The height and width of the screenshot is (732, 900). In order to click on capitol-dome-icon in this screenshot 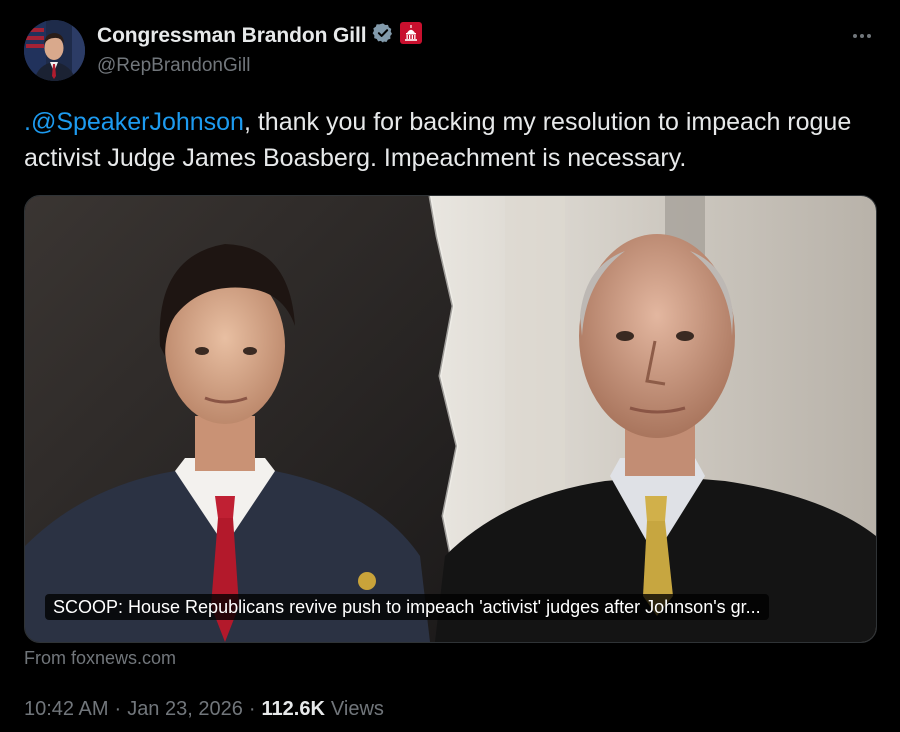, I will do `click(411, 35)`.